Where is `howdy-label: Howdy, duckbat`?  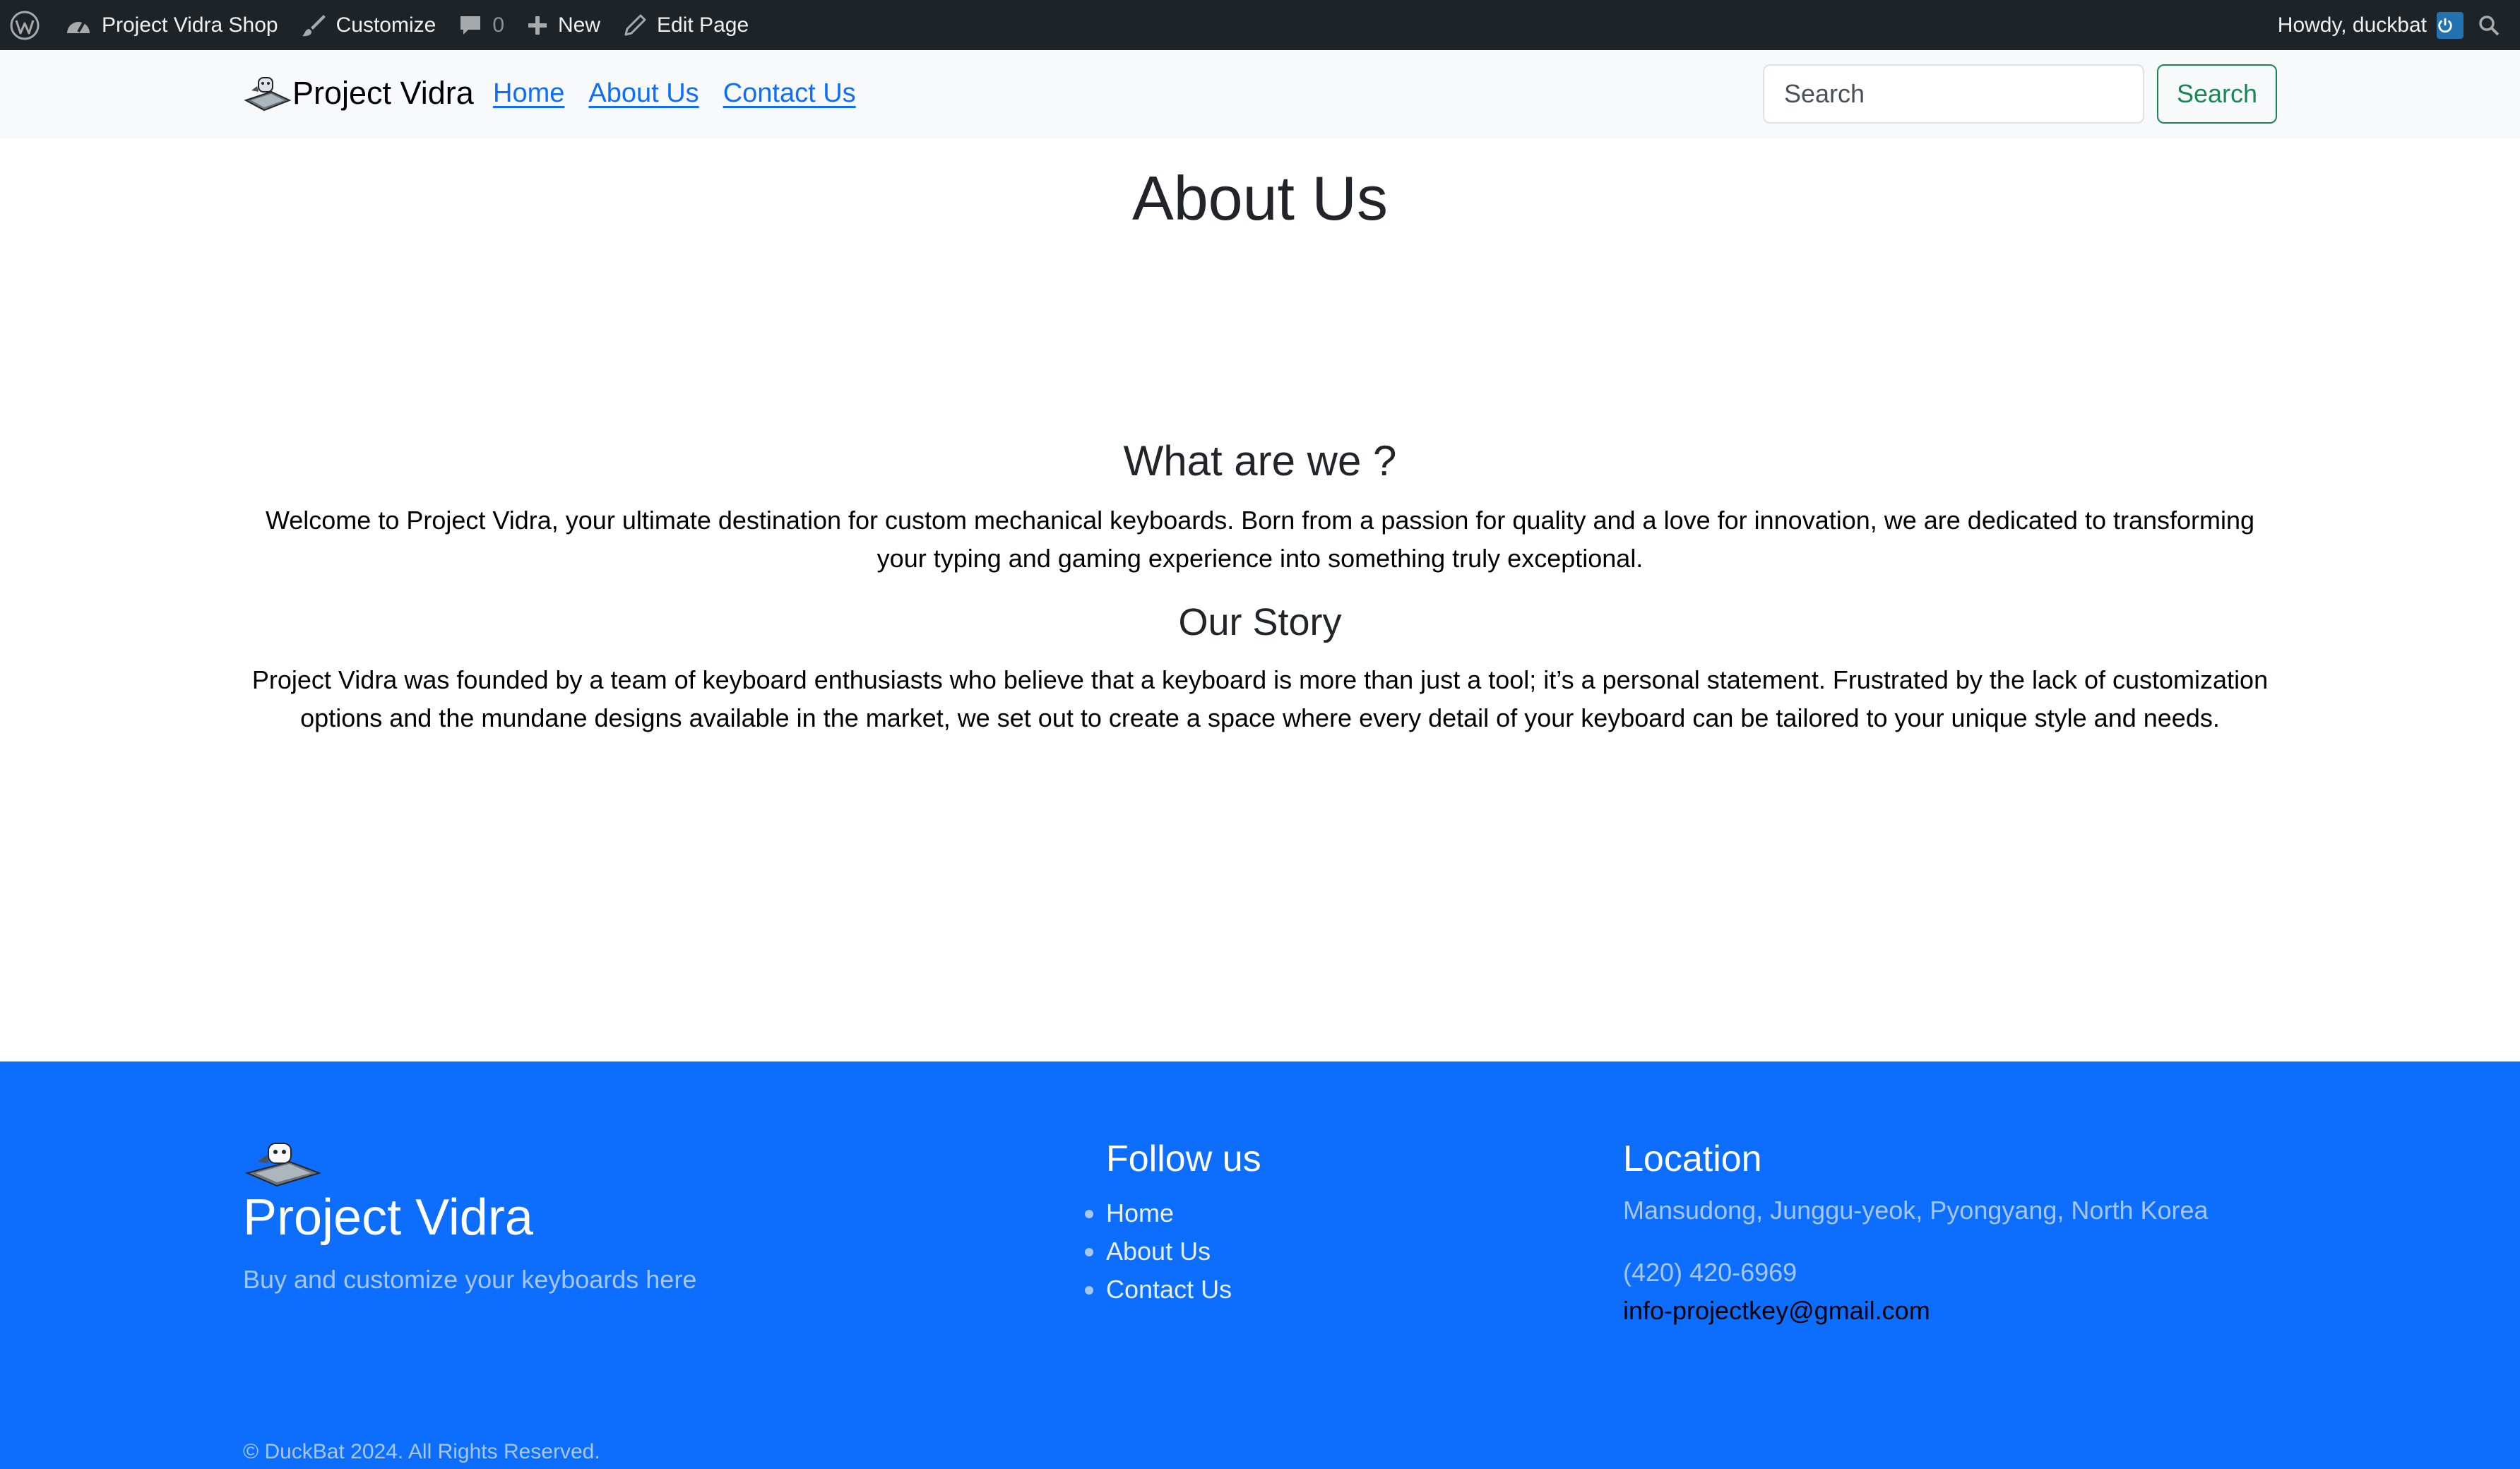 howdy-label: Howdy, duckbat is located at coordinates (2352, 25).